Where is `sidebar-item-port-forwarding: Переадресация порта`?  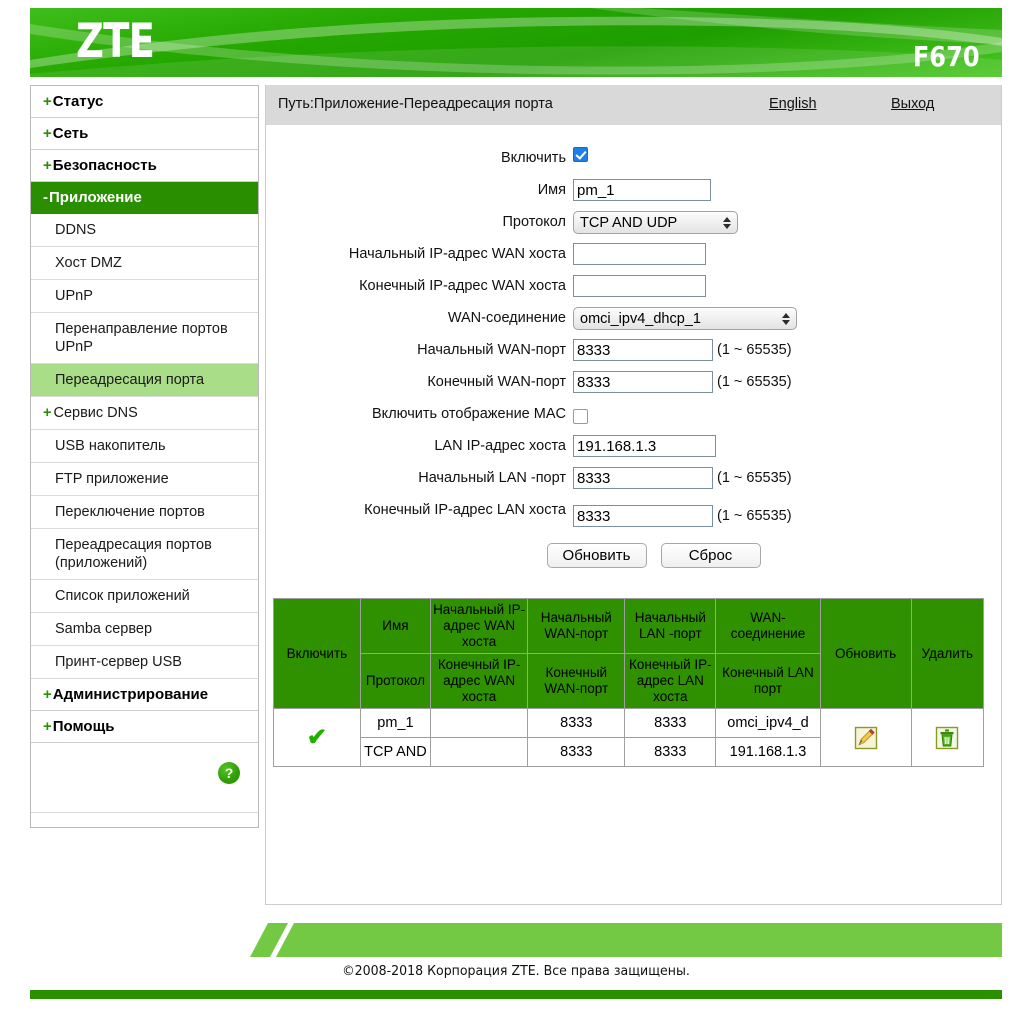
sidebar-item-port-forwarding: Переадресация порта is located at coordinates (144, 380).